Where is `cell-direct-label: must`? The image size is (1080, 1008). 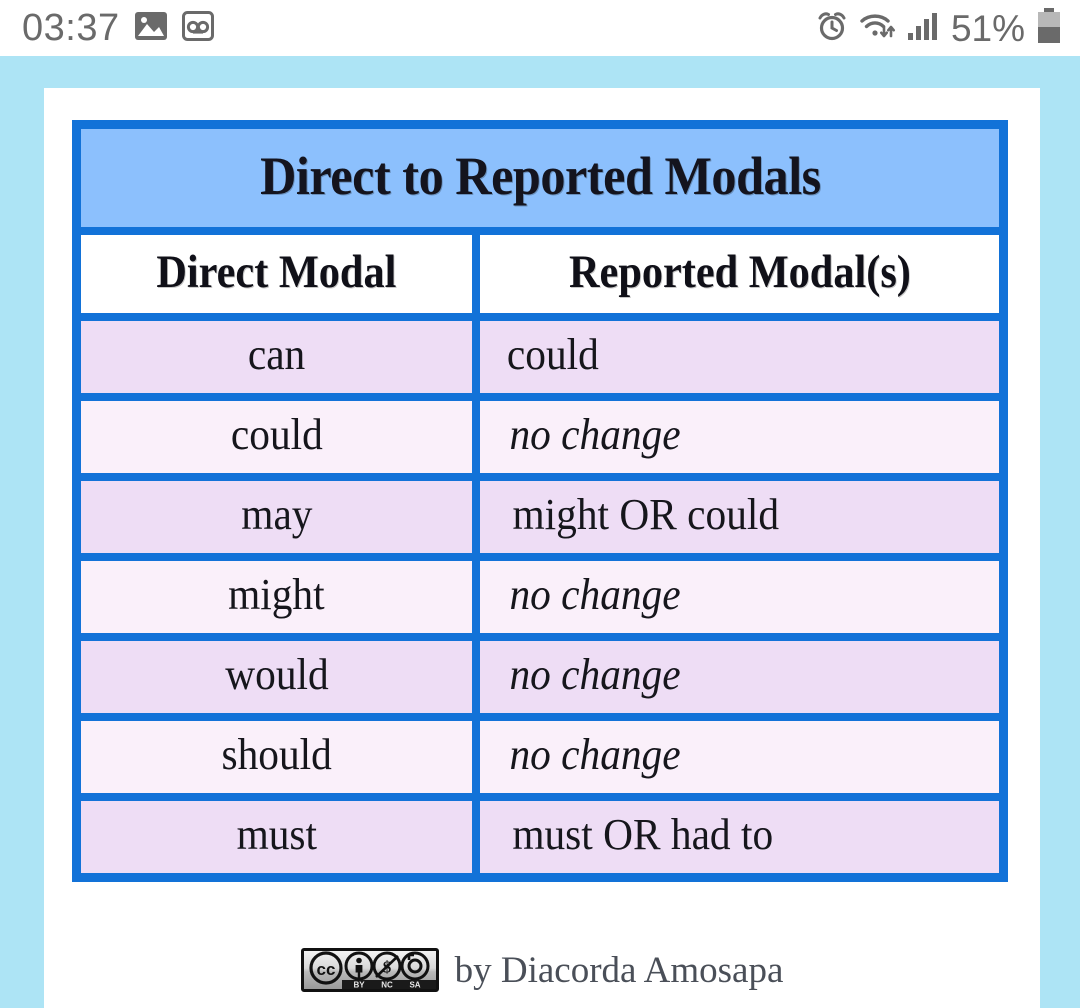 cell-direct-label: must is located at coordinates (276, 834).